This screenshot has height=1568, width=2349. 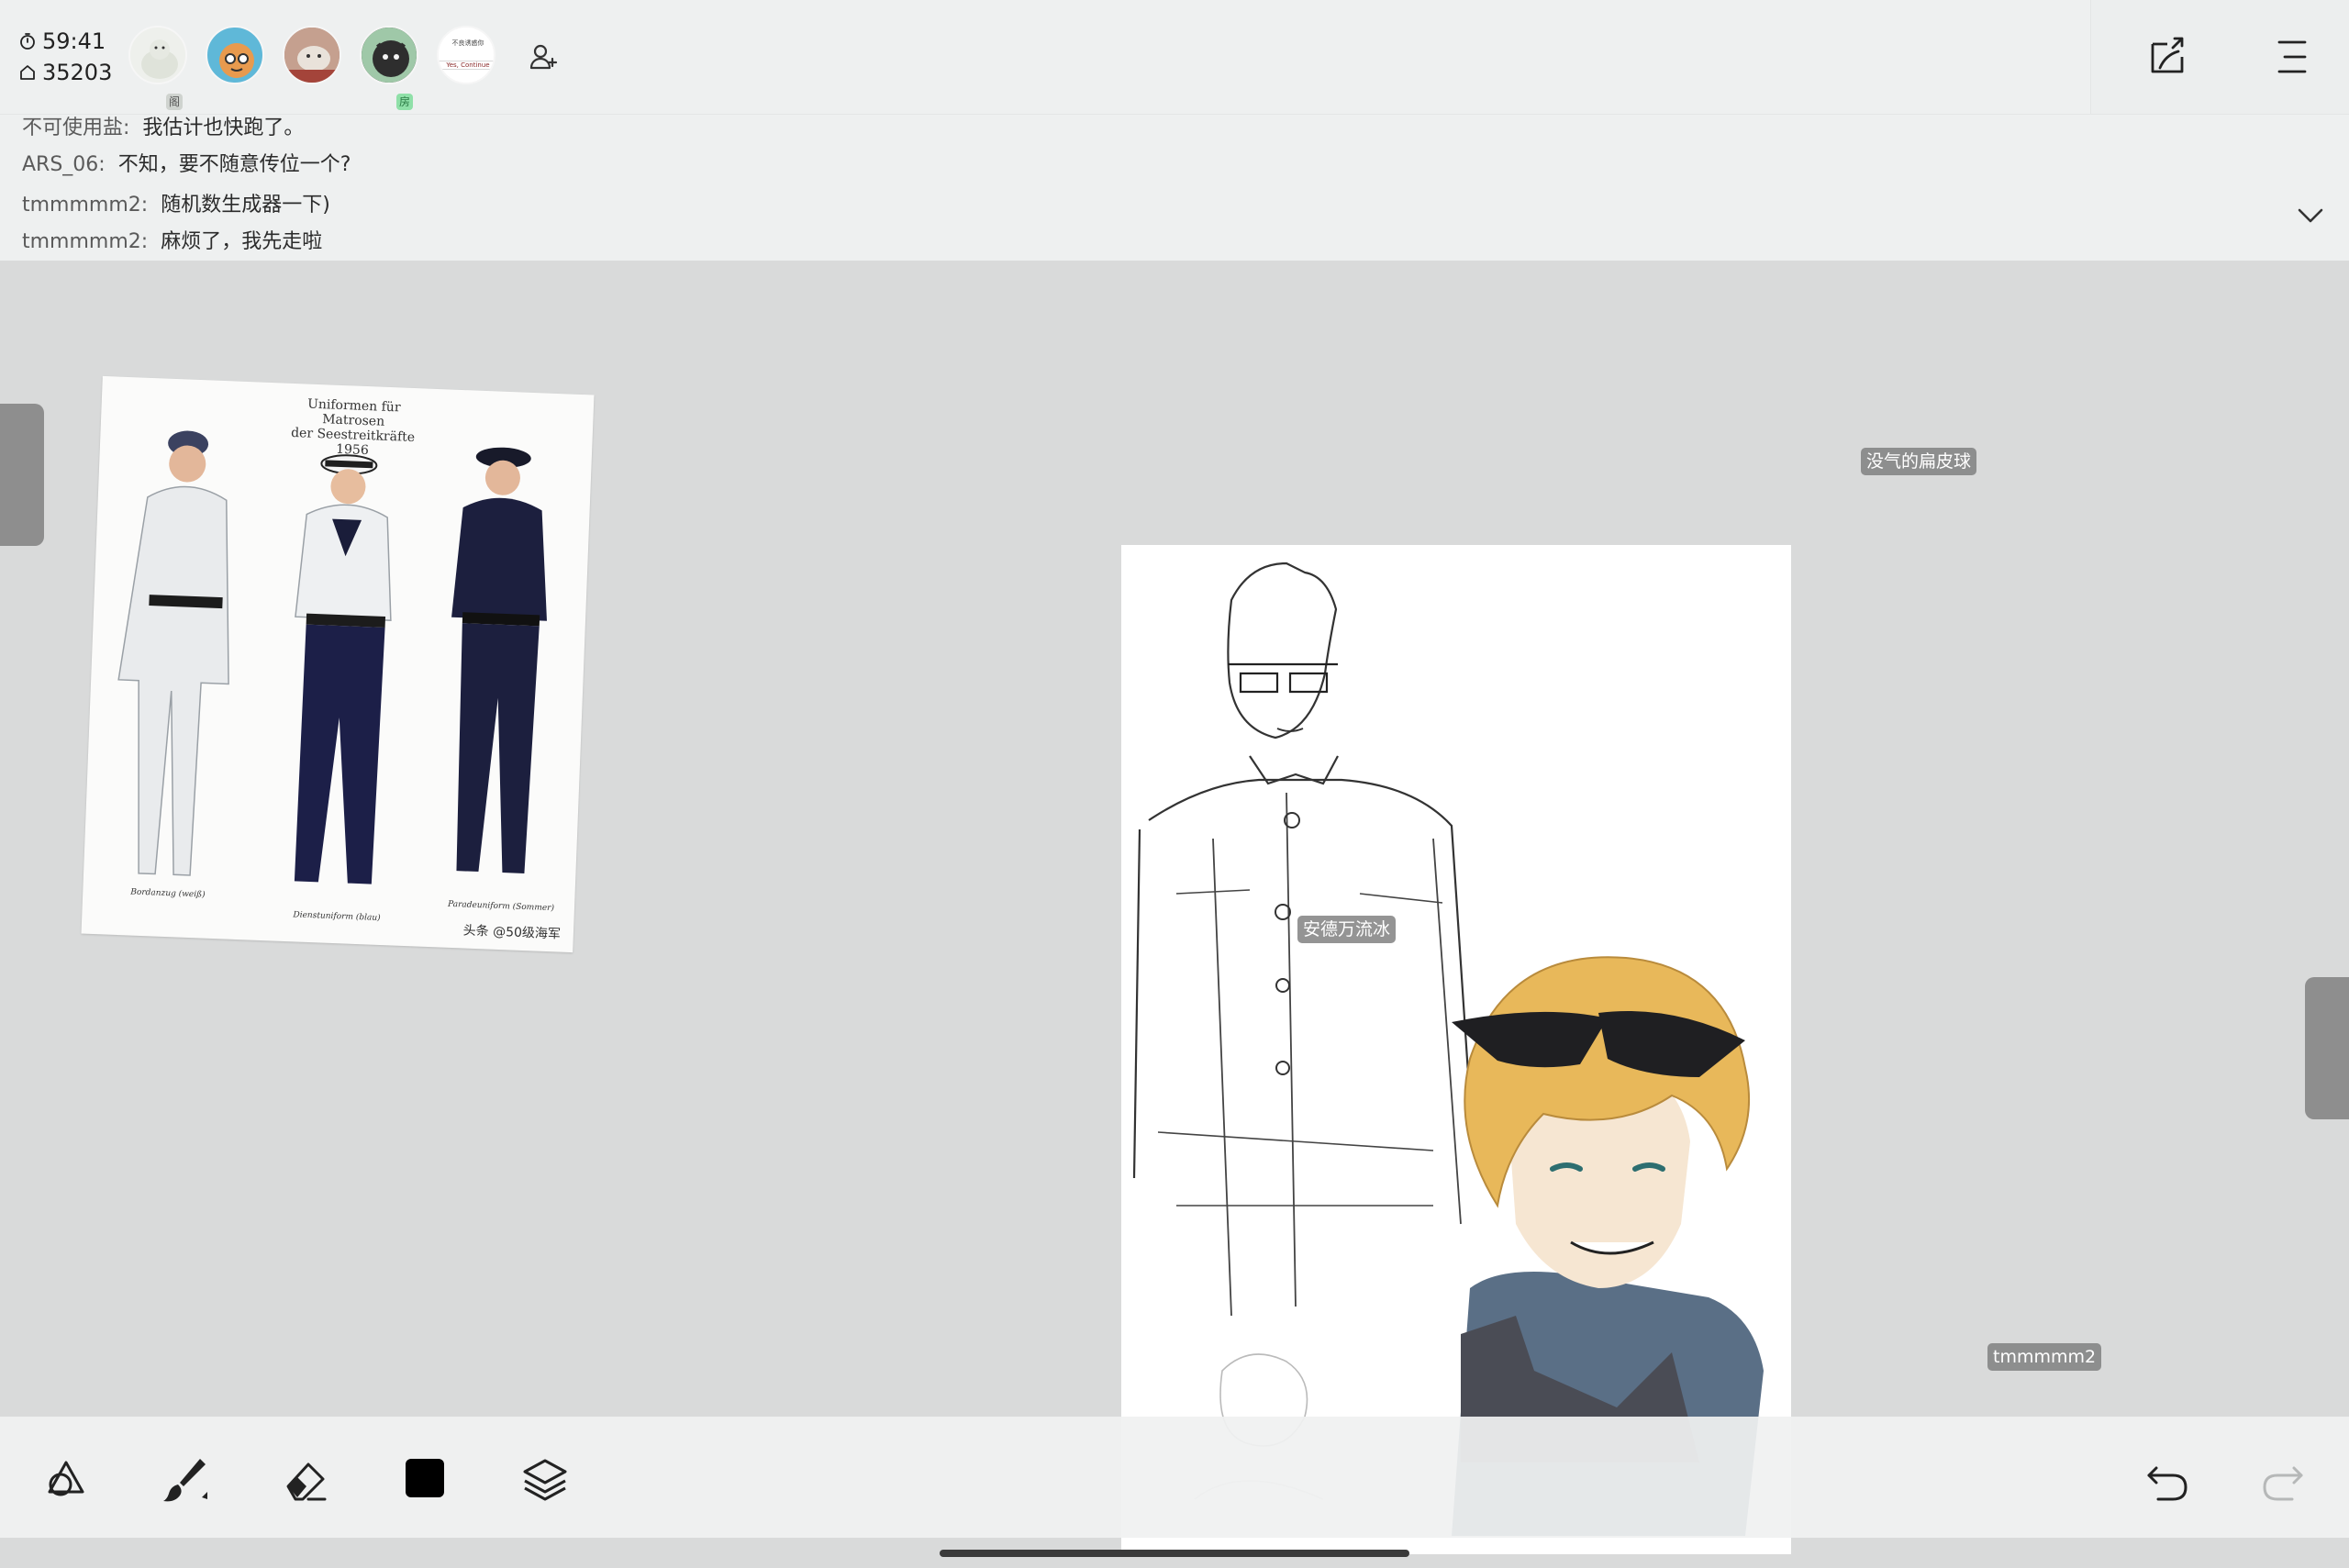 I want to click on left-panel-handle, so click(x=22, y=475).